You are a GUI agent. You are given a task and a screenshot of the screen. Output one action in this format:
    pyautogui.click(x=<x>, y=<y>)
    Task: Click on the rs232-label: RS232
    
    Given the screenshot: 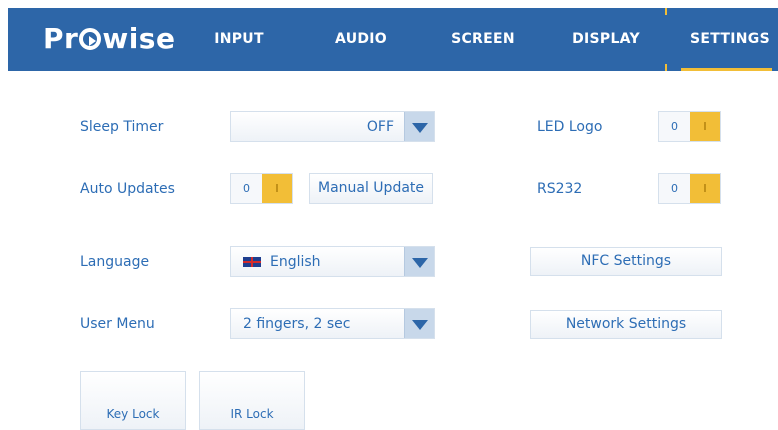 What is the action you would take?
    pyautogui.click(x=560, y=189)
    